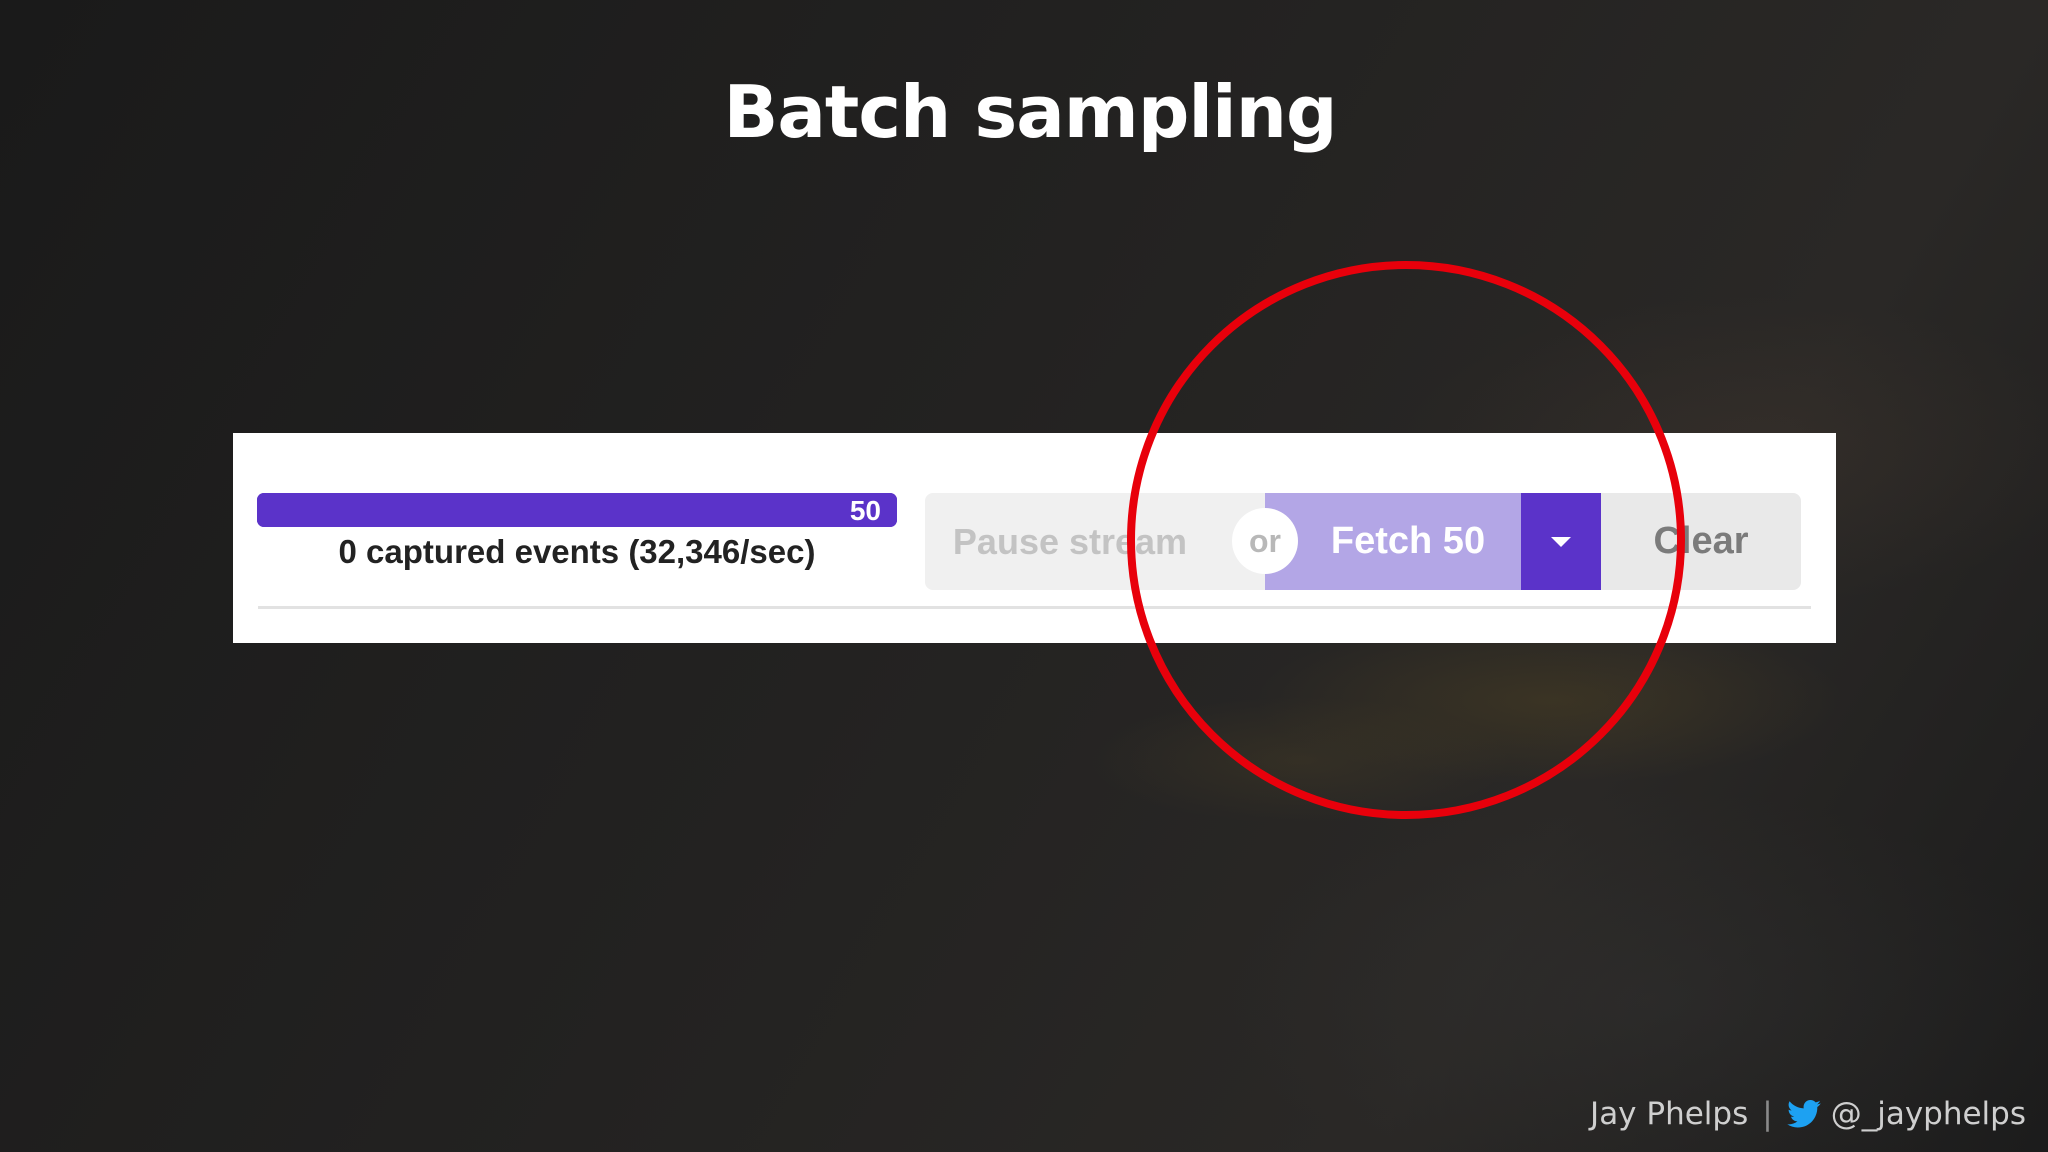  I want to click on slide-footer: Jay Phelps | @_jayphelps, so click(1808, 1114).